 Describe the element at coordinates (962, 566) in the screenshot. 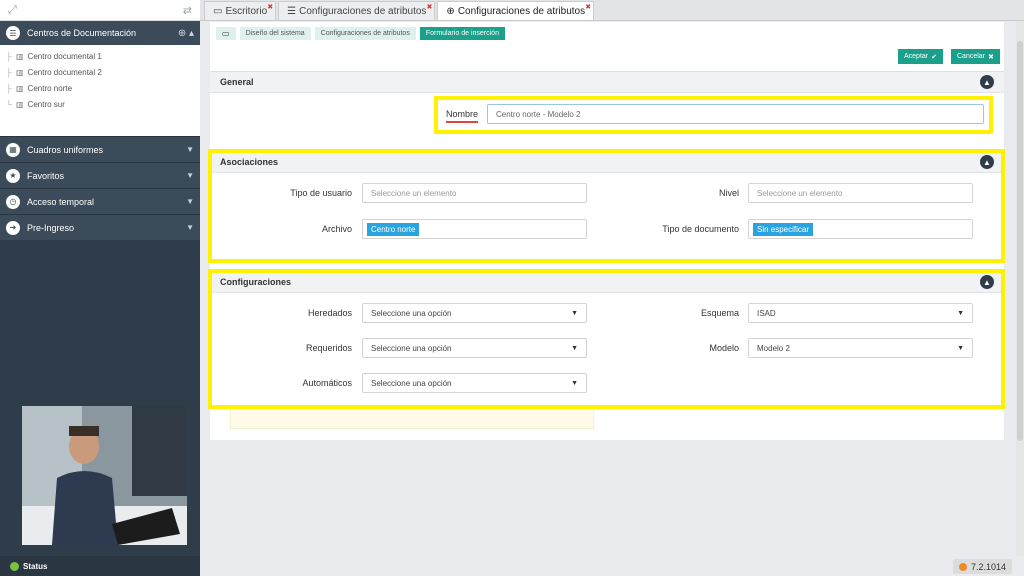

I see `version-dot-icon` at that location.